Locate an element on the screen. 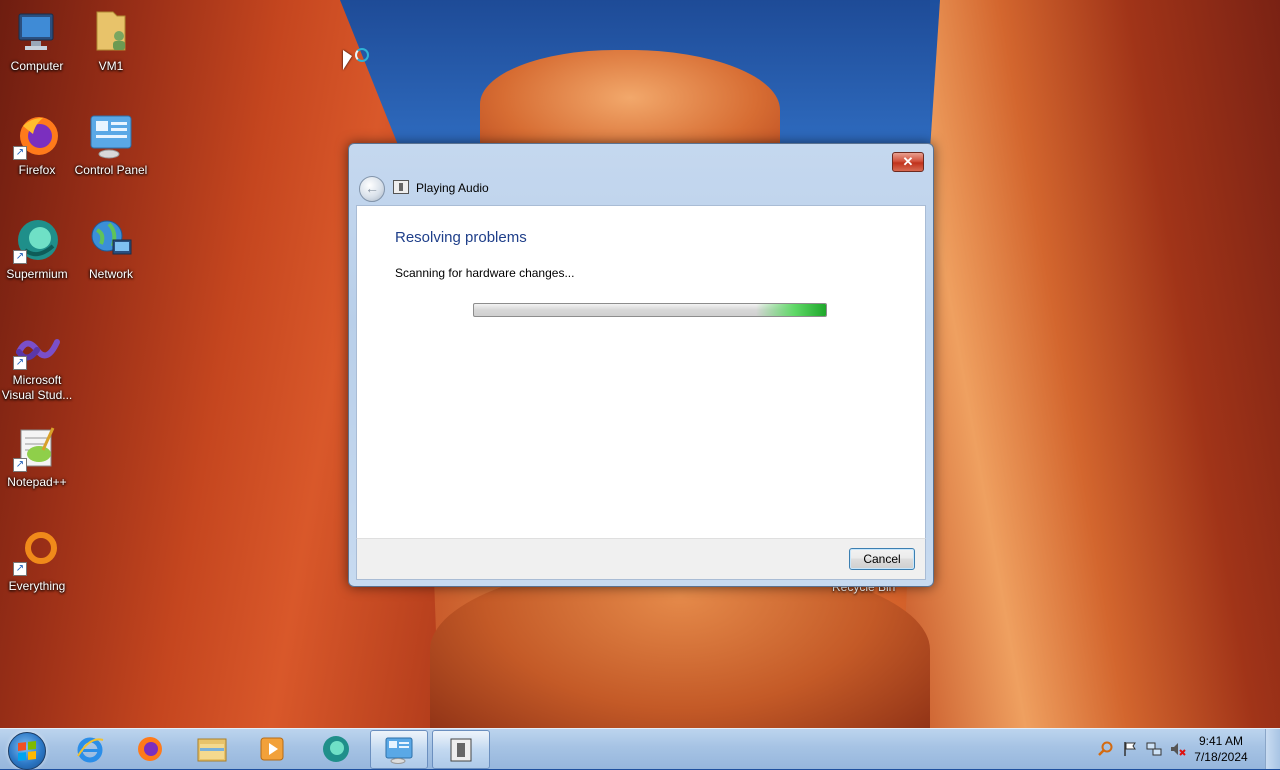  desktop-icon-label: VM1 is located at coordinates (111, 66).